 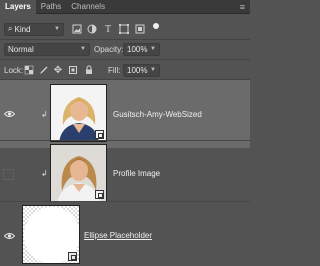 I want to click on fill-field: 100% ▼, so click(x=141, y=70).